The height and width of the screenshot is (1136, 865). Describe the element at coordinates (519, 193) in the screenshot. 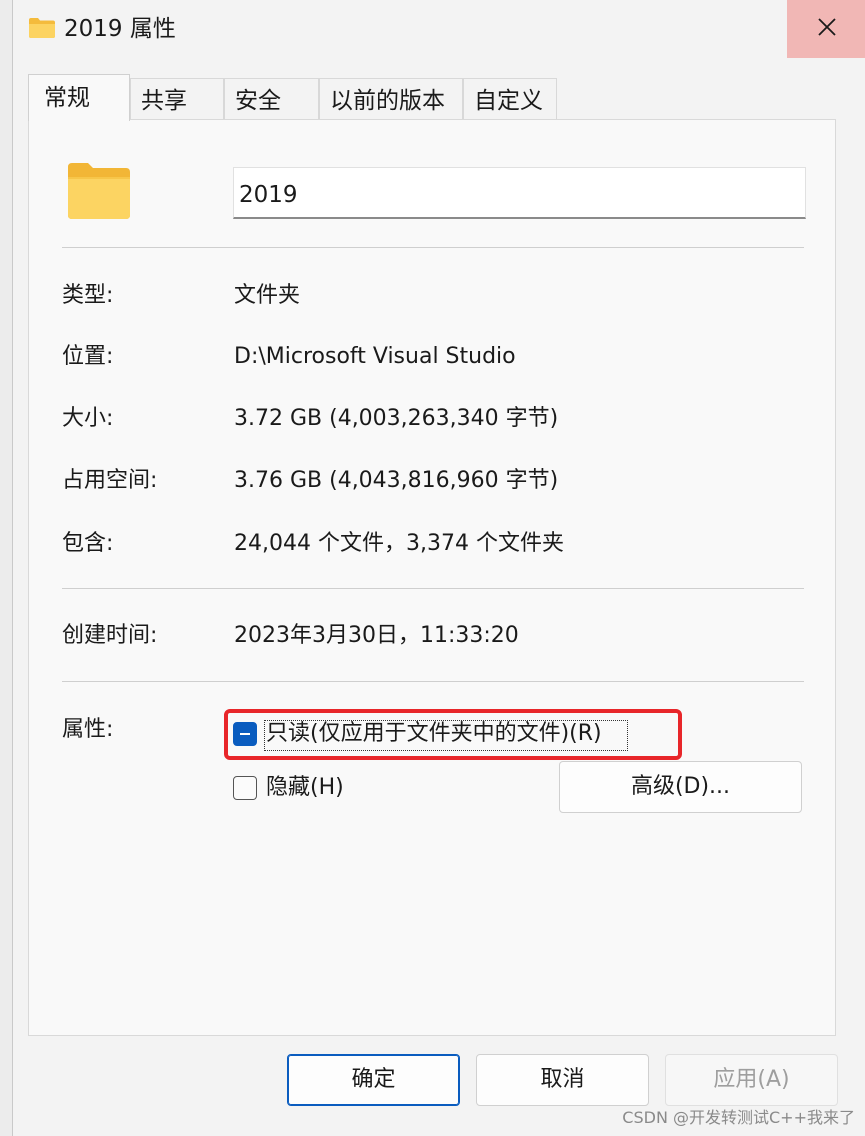

I see `folder-name-input` at that location.